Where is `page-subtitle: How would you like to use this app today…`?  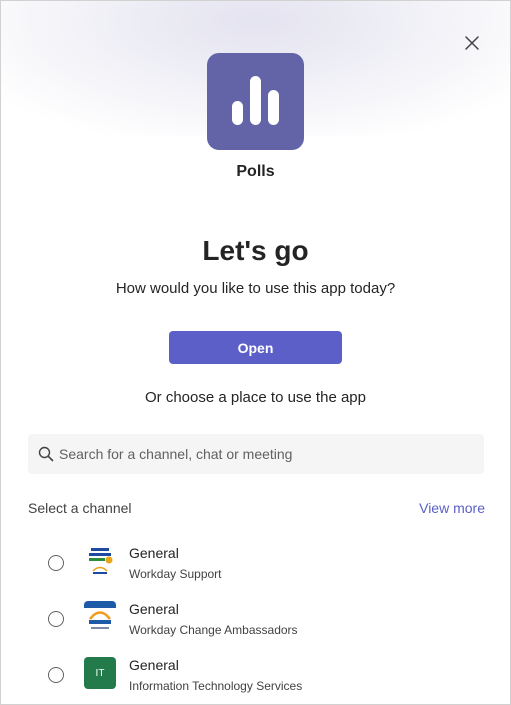 page-subtitle: How would you like to use this app today… is located at coordinates (255, 288).